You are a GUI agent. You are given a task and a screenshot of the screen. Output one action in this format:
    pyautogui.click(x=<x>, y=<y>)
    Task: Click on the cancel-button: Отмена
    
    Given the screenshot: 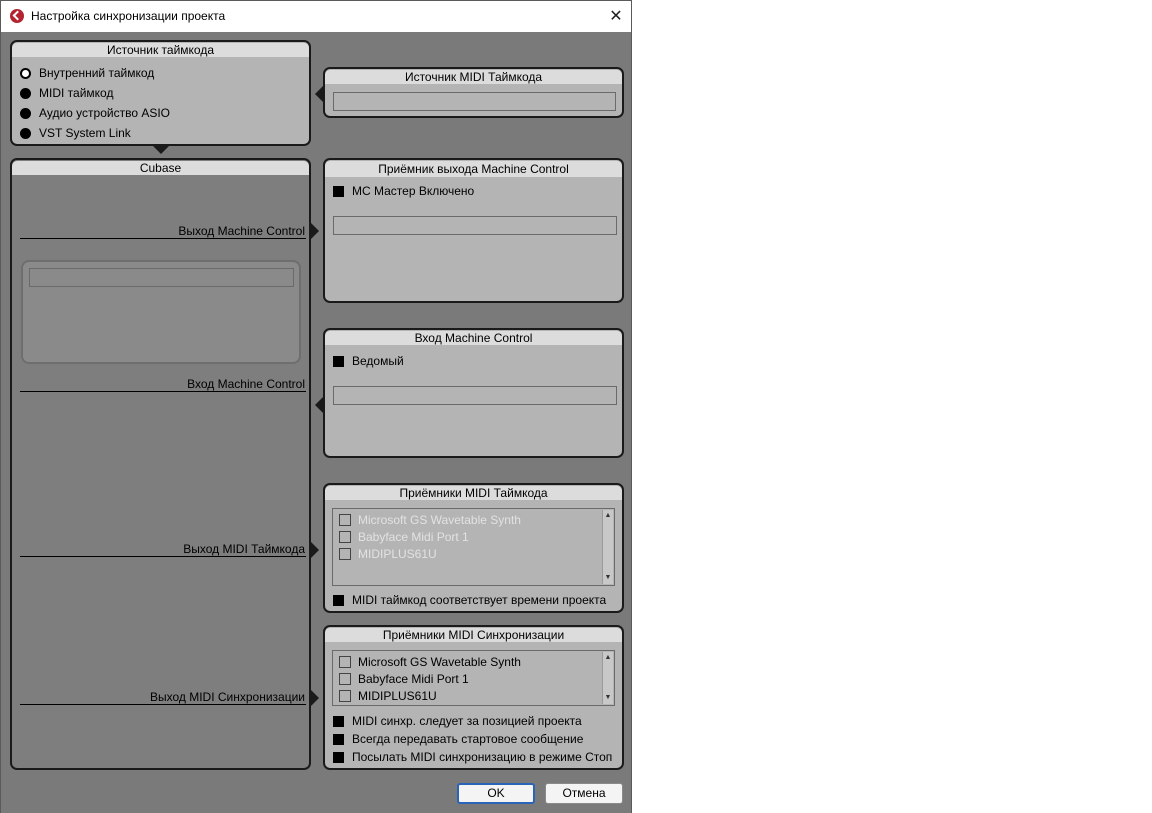 What is the action you would take?
    pyautogui.click(x=584, y=793)
    